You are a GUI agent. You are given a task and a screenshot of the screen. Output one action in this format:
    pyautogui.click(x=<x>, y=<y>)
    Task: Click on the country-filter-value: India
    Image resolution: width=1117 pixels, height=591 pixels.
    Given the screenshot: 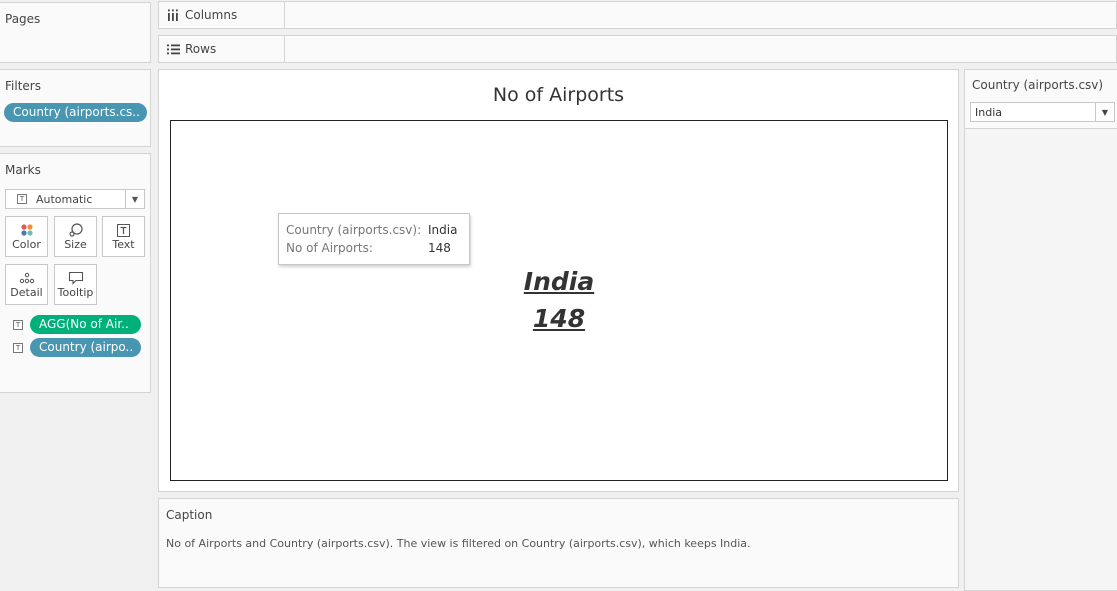 What is the action you would take?
    pyautogui.click(x=988, y=112)
    